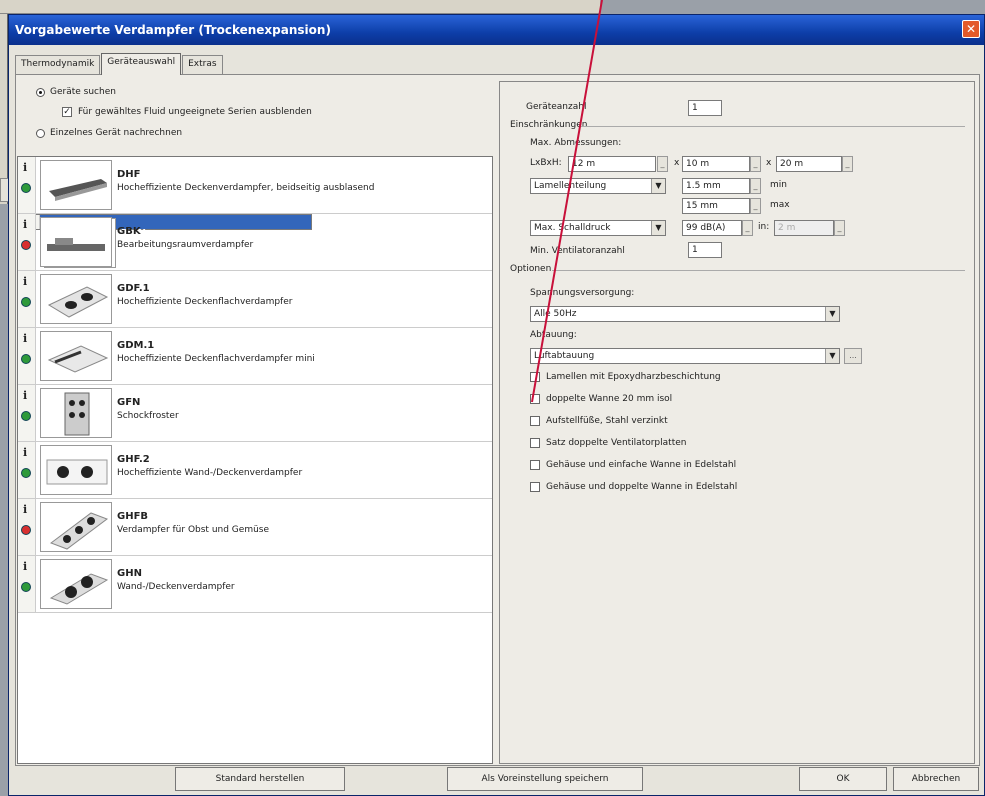 The image size is (985, 796). I want to click on cancel-button: Abbrechen, so click(936, 779).